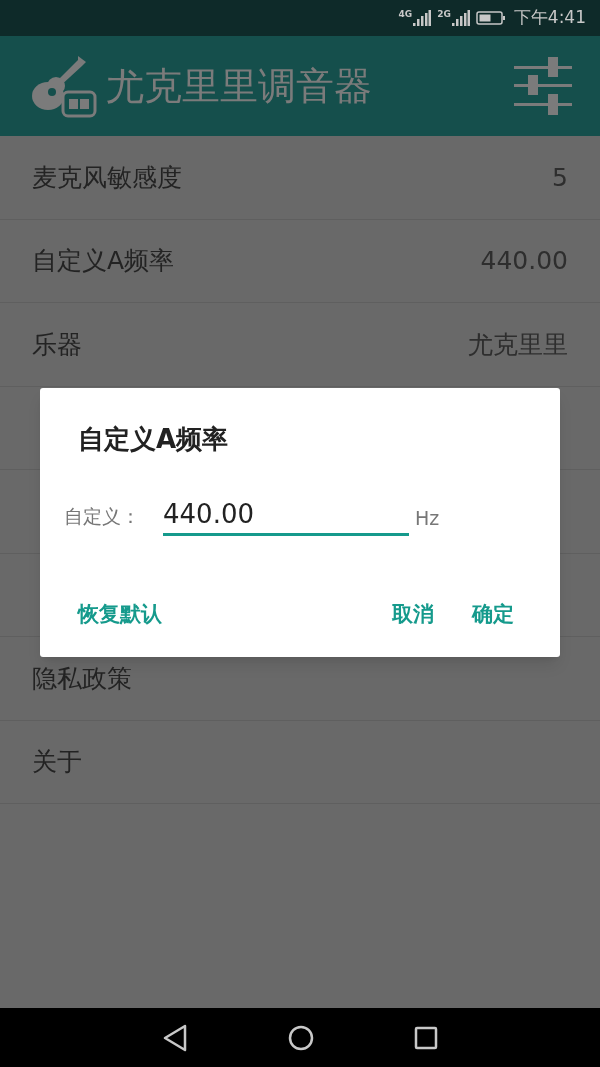  Describe the element at coordinates (413, 615) in the screenshot. I see `dialog-button: 取消` at that location.